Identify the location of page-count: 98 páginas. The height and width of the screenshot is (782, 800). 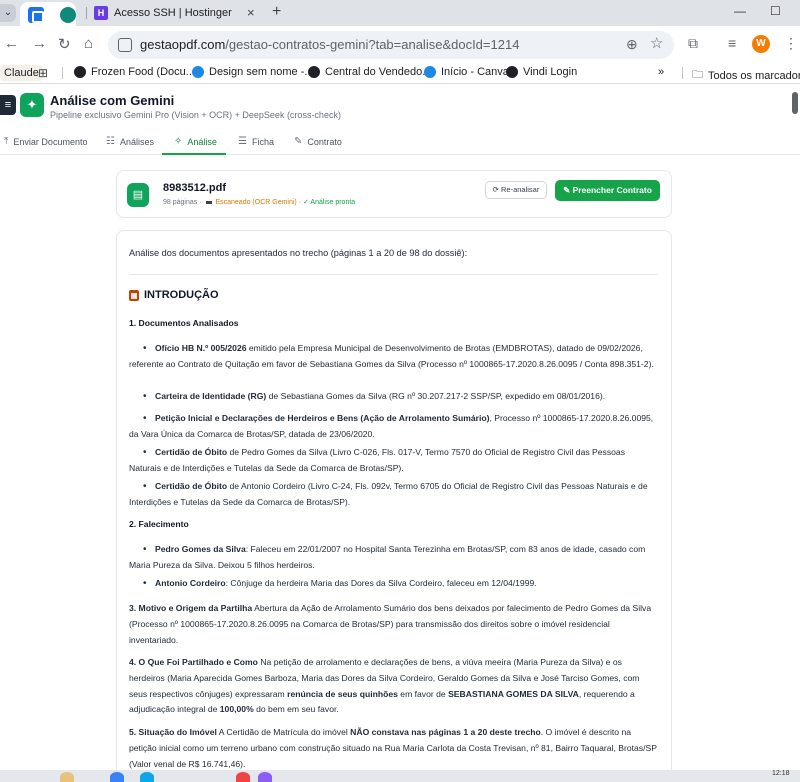
(180, 202).